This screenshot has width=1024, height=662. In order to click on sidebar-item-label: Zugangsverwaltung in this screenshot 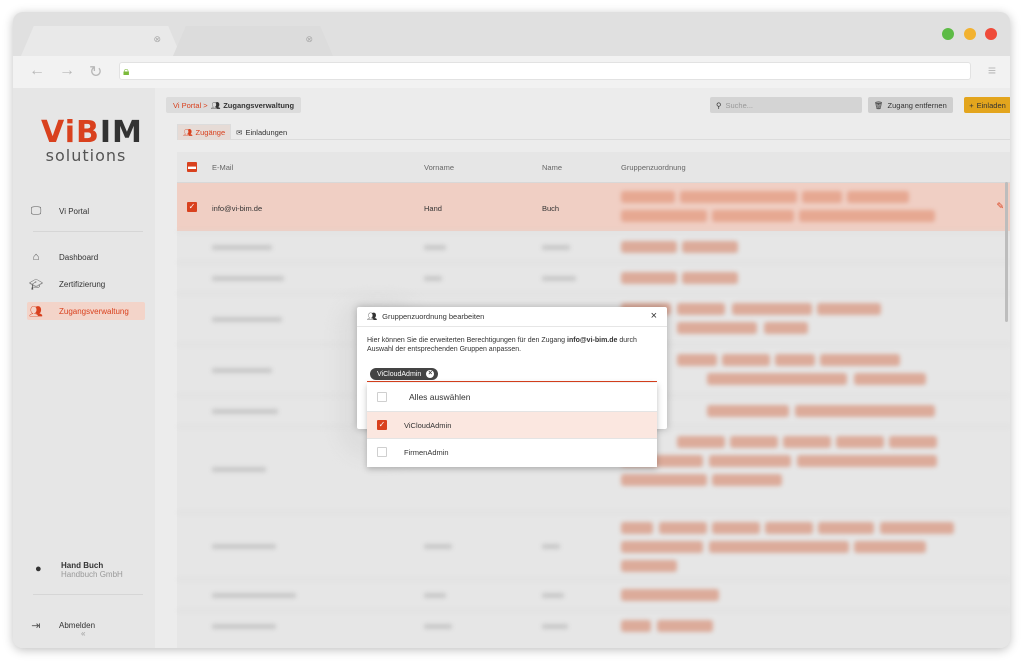, I will do `click(94, 311)`.